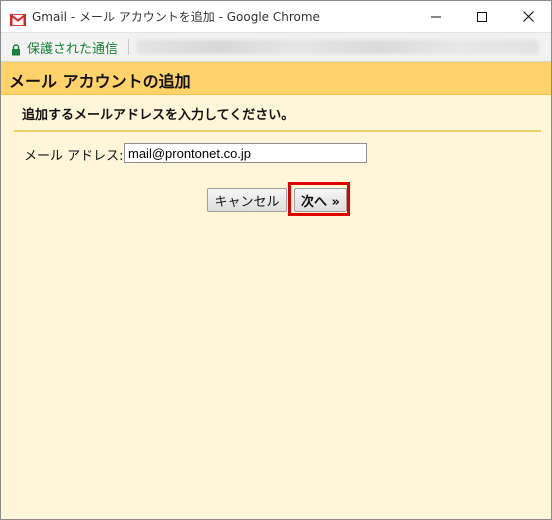 This screenshot has height=520, width=552. I want to click on secure-connection-label: 保護された通信, so click(72, 47).